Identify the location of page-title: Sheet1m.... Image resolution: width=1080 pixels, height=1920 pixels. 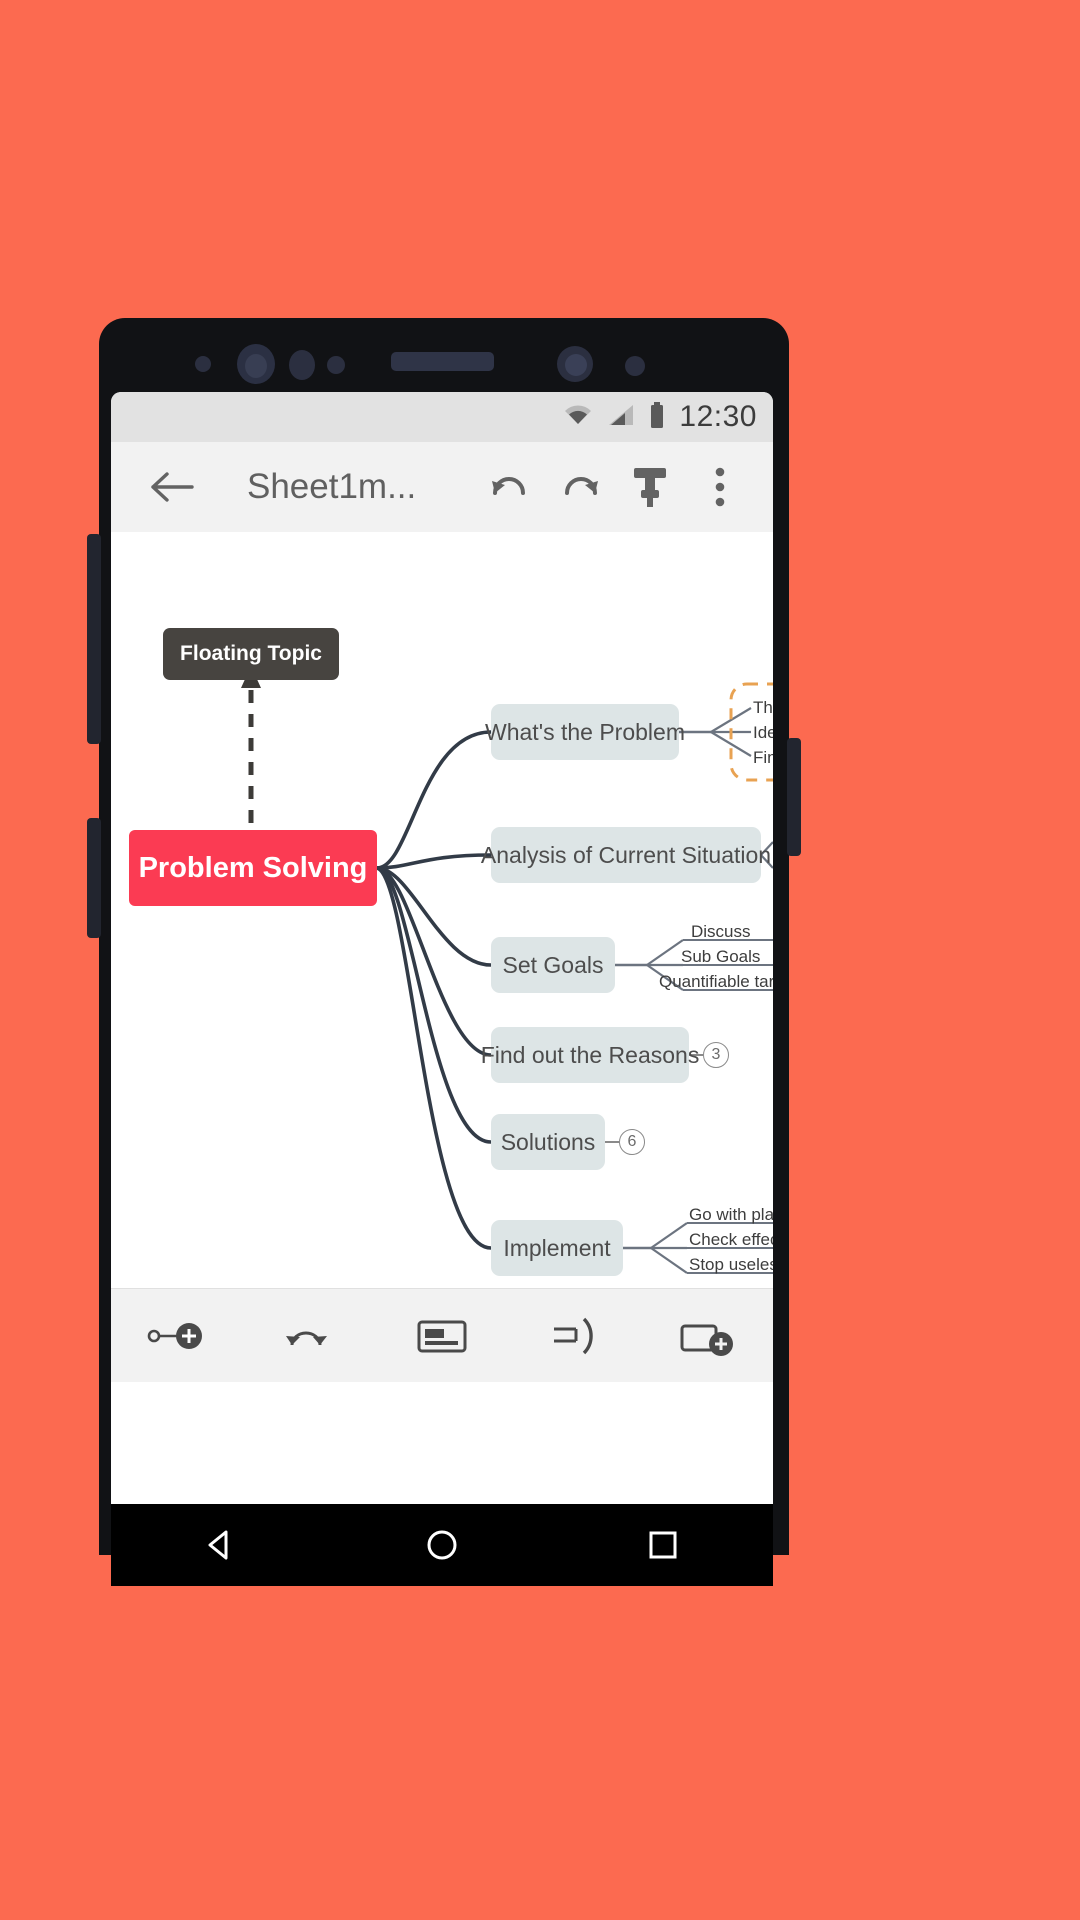
(332, 486).